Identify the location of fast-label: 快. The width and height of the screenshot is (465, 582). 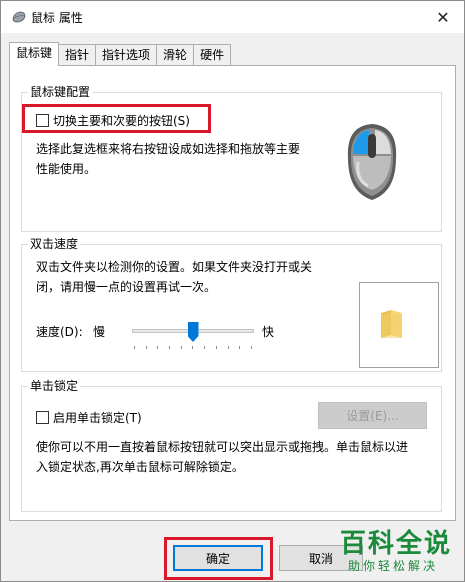
(268, 332).